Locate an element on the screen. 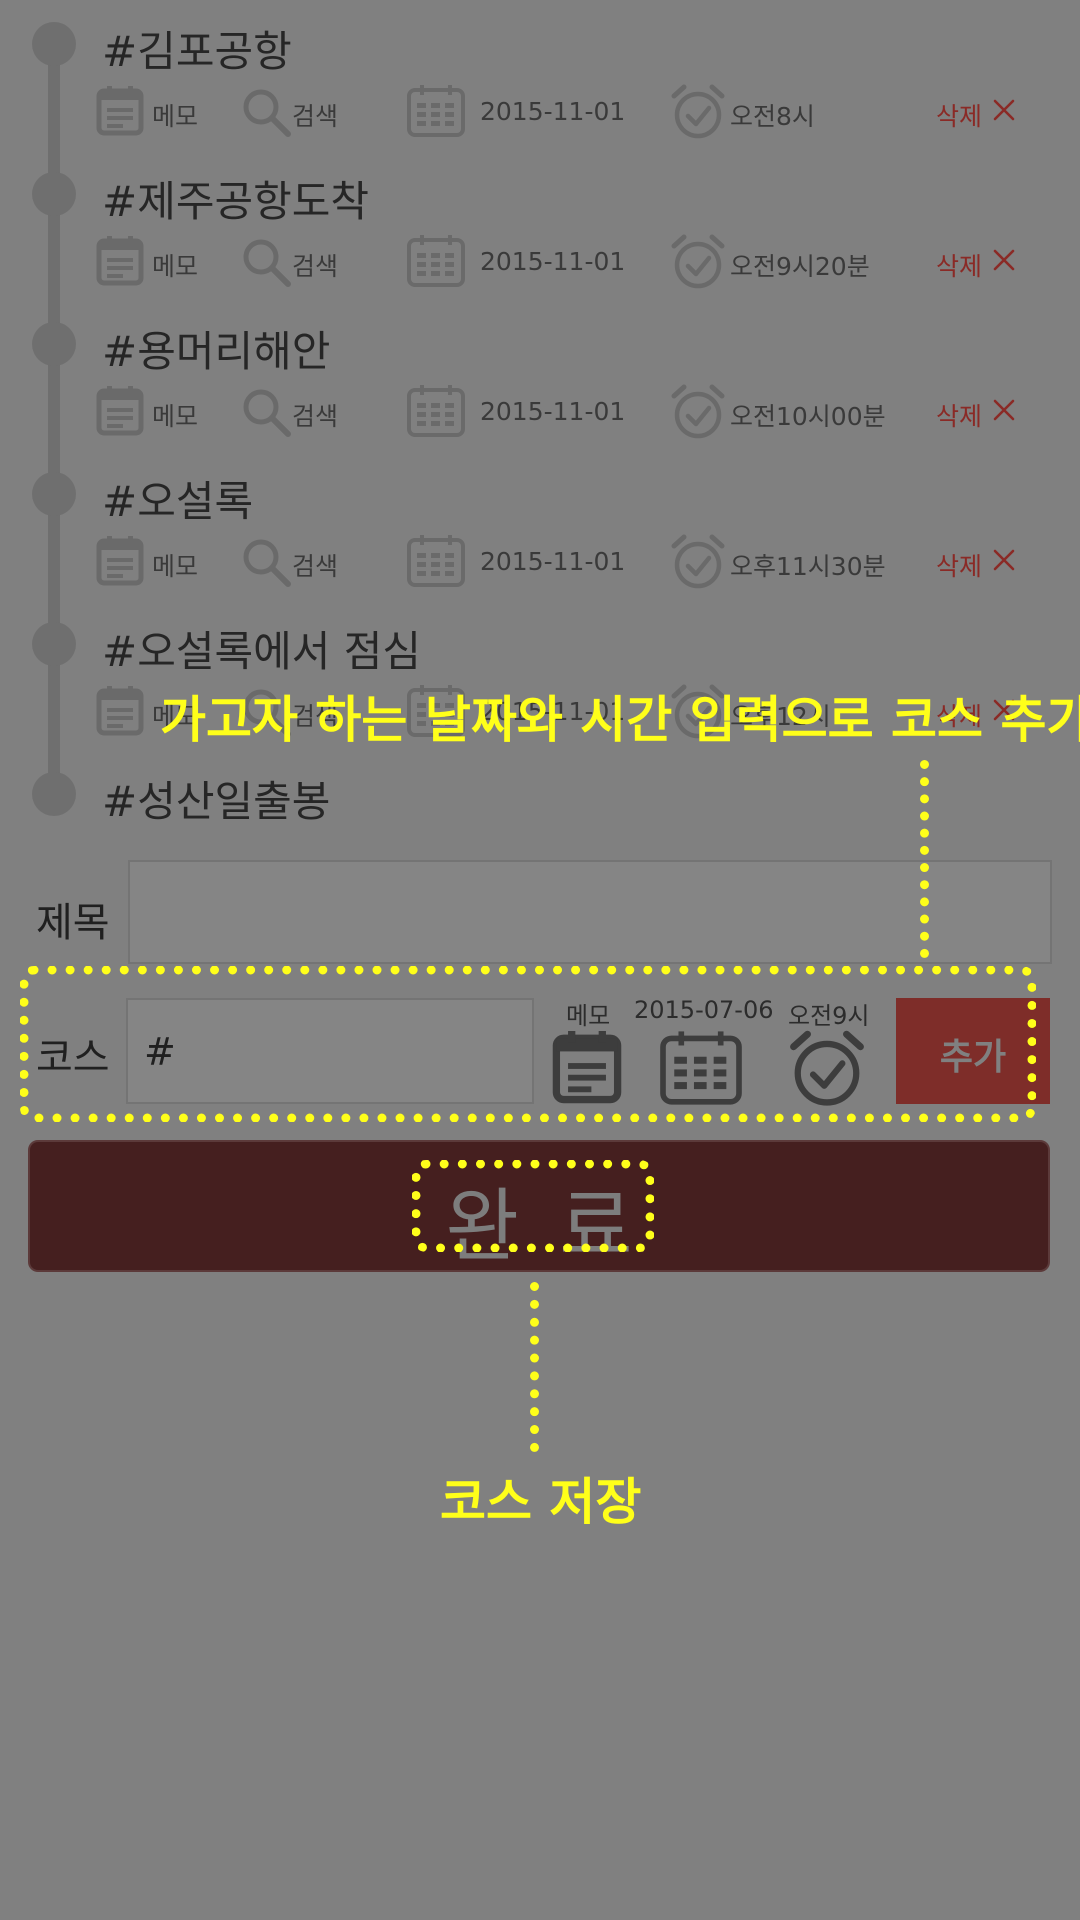 The width and height of the screenshot is (1080, 1920). title-label: 제목 is located at coordinates (73, 923).